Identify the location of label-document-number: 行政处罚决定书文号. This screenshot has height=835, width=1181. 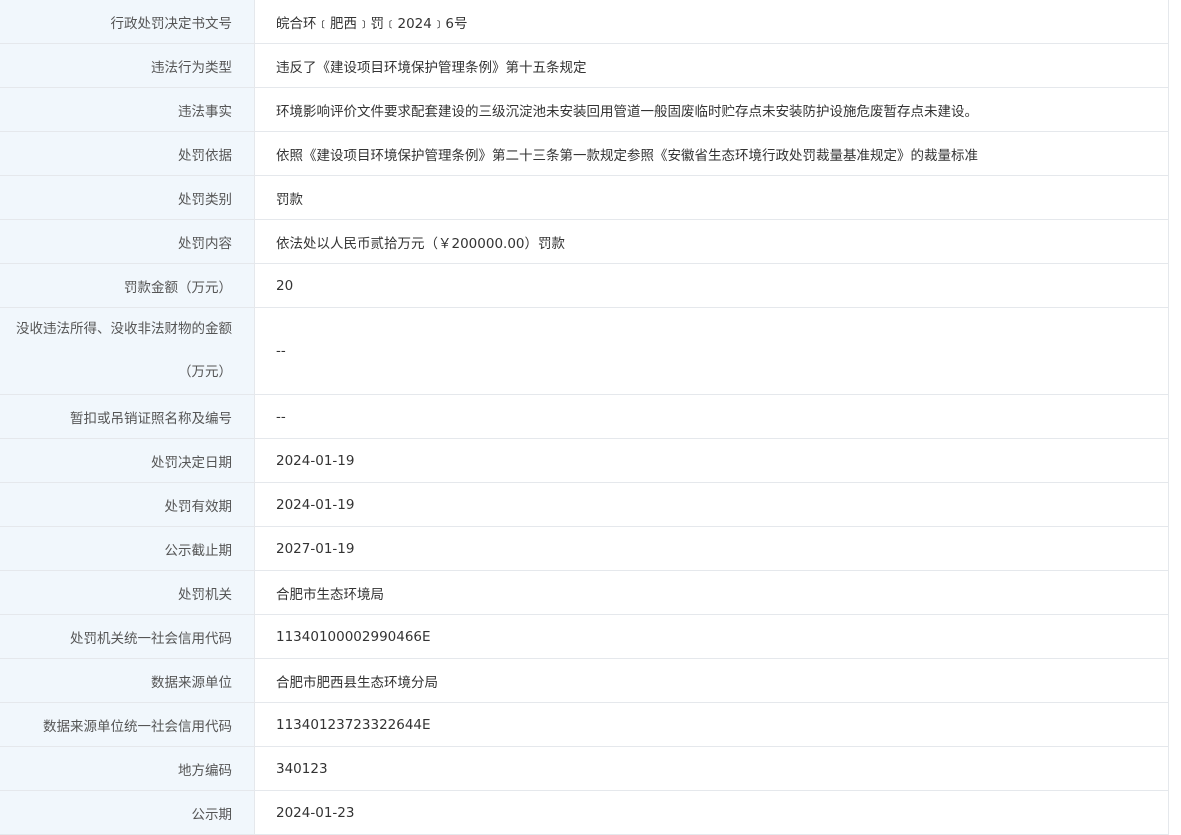
(127, 21).